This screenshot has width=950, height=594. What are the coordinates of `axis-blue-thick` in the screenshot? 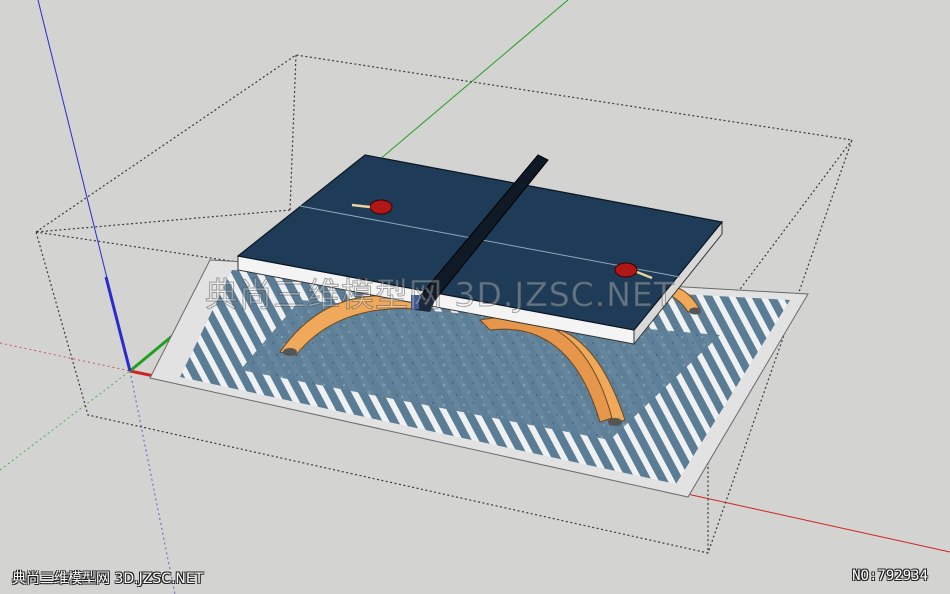 It's located at (118, 324).